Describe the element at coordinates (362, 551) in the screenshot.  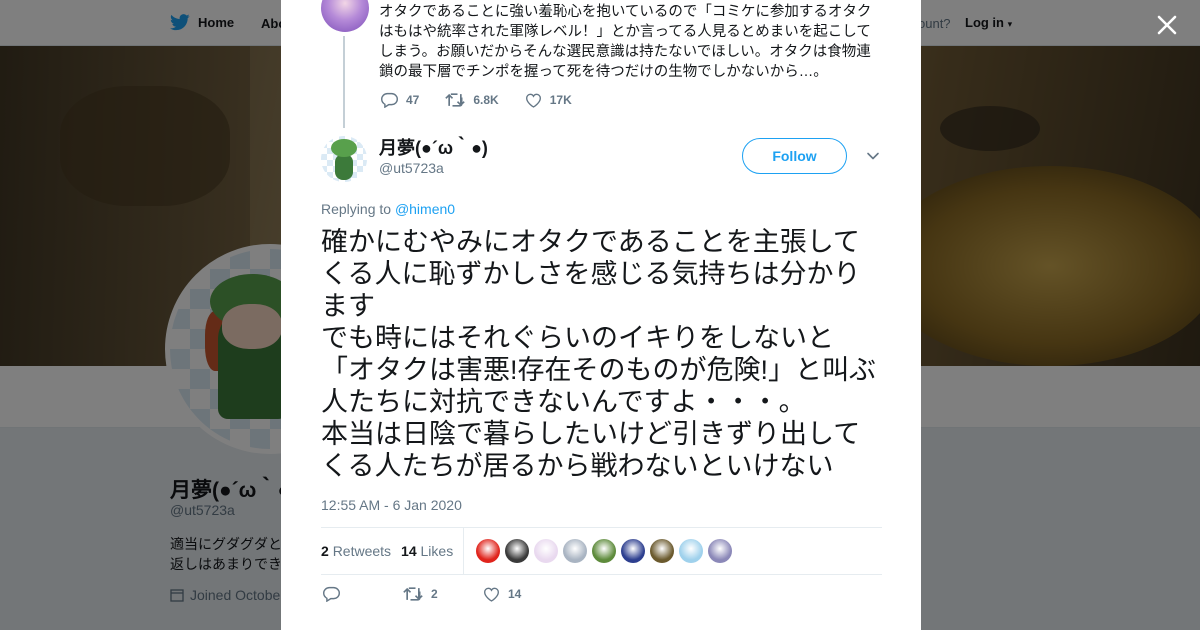
I see `retweet-stat-label: Retweets` at that location.